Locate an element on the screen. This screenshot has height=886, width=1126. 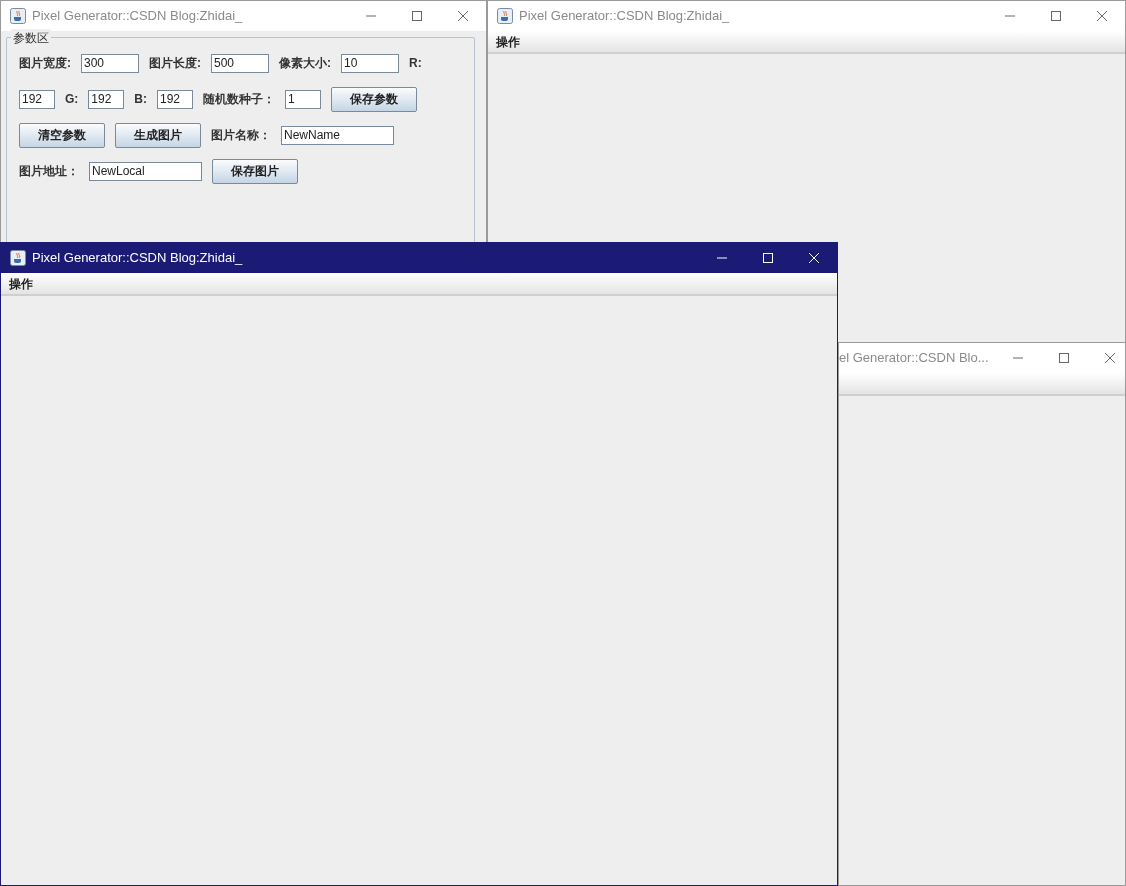
field-label: 像素大小: is located at coordinates (305, 63).